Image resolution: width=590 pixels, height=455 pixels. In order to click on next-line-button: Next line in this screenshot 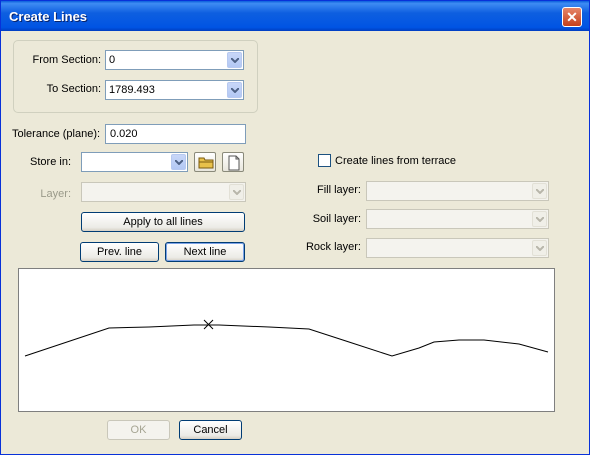, I will do `click(205, 252)`.